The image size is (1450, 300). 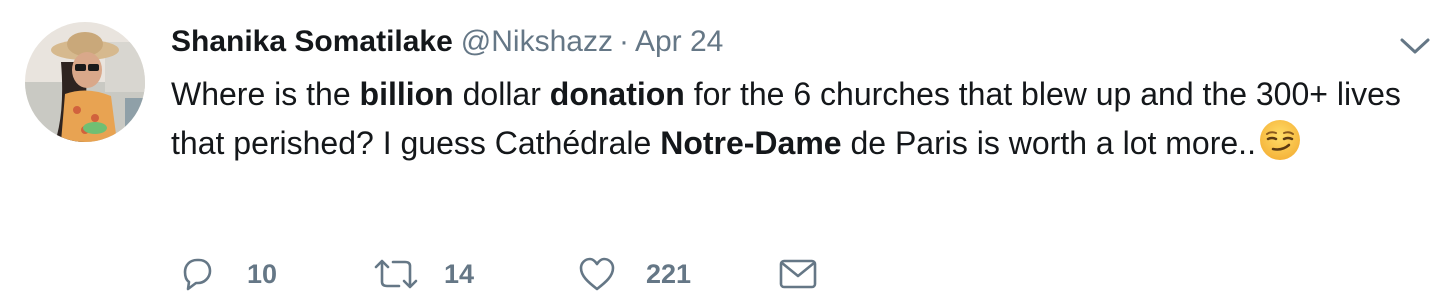 What do you see at coordinates (312, 41) in the screenshot?
I see `author-name: Shanika Somatilake` at bounding box center [312, 41].